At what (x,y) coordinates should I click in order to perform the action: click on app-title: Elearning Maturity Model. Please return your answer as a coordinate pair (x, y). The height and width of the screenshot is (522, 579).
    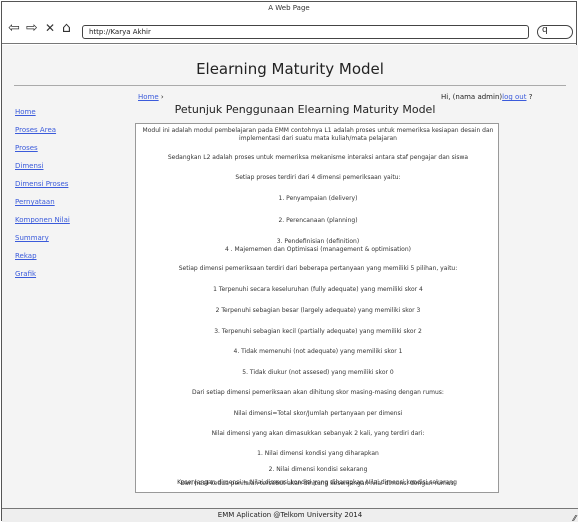
    Looking at the image, I should click on (290, 69).